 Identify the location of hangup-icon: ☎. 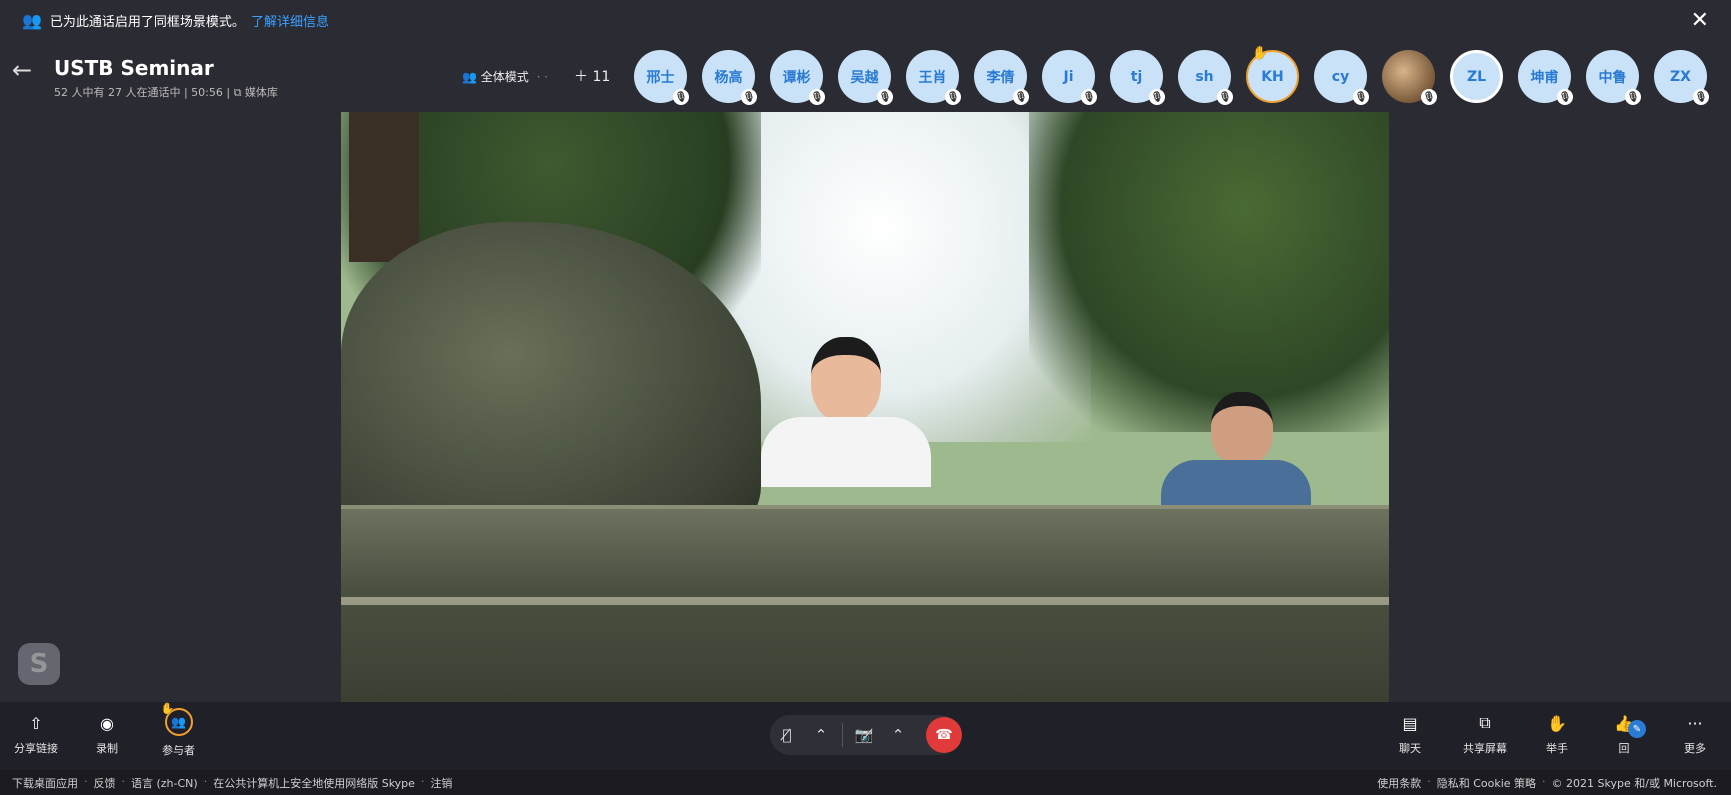
(944, 735).